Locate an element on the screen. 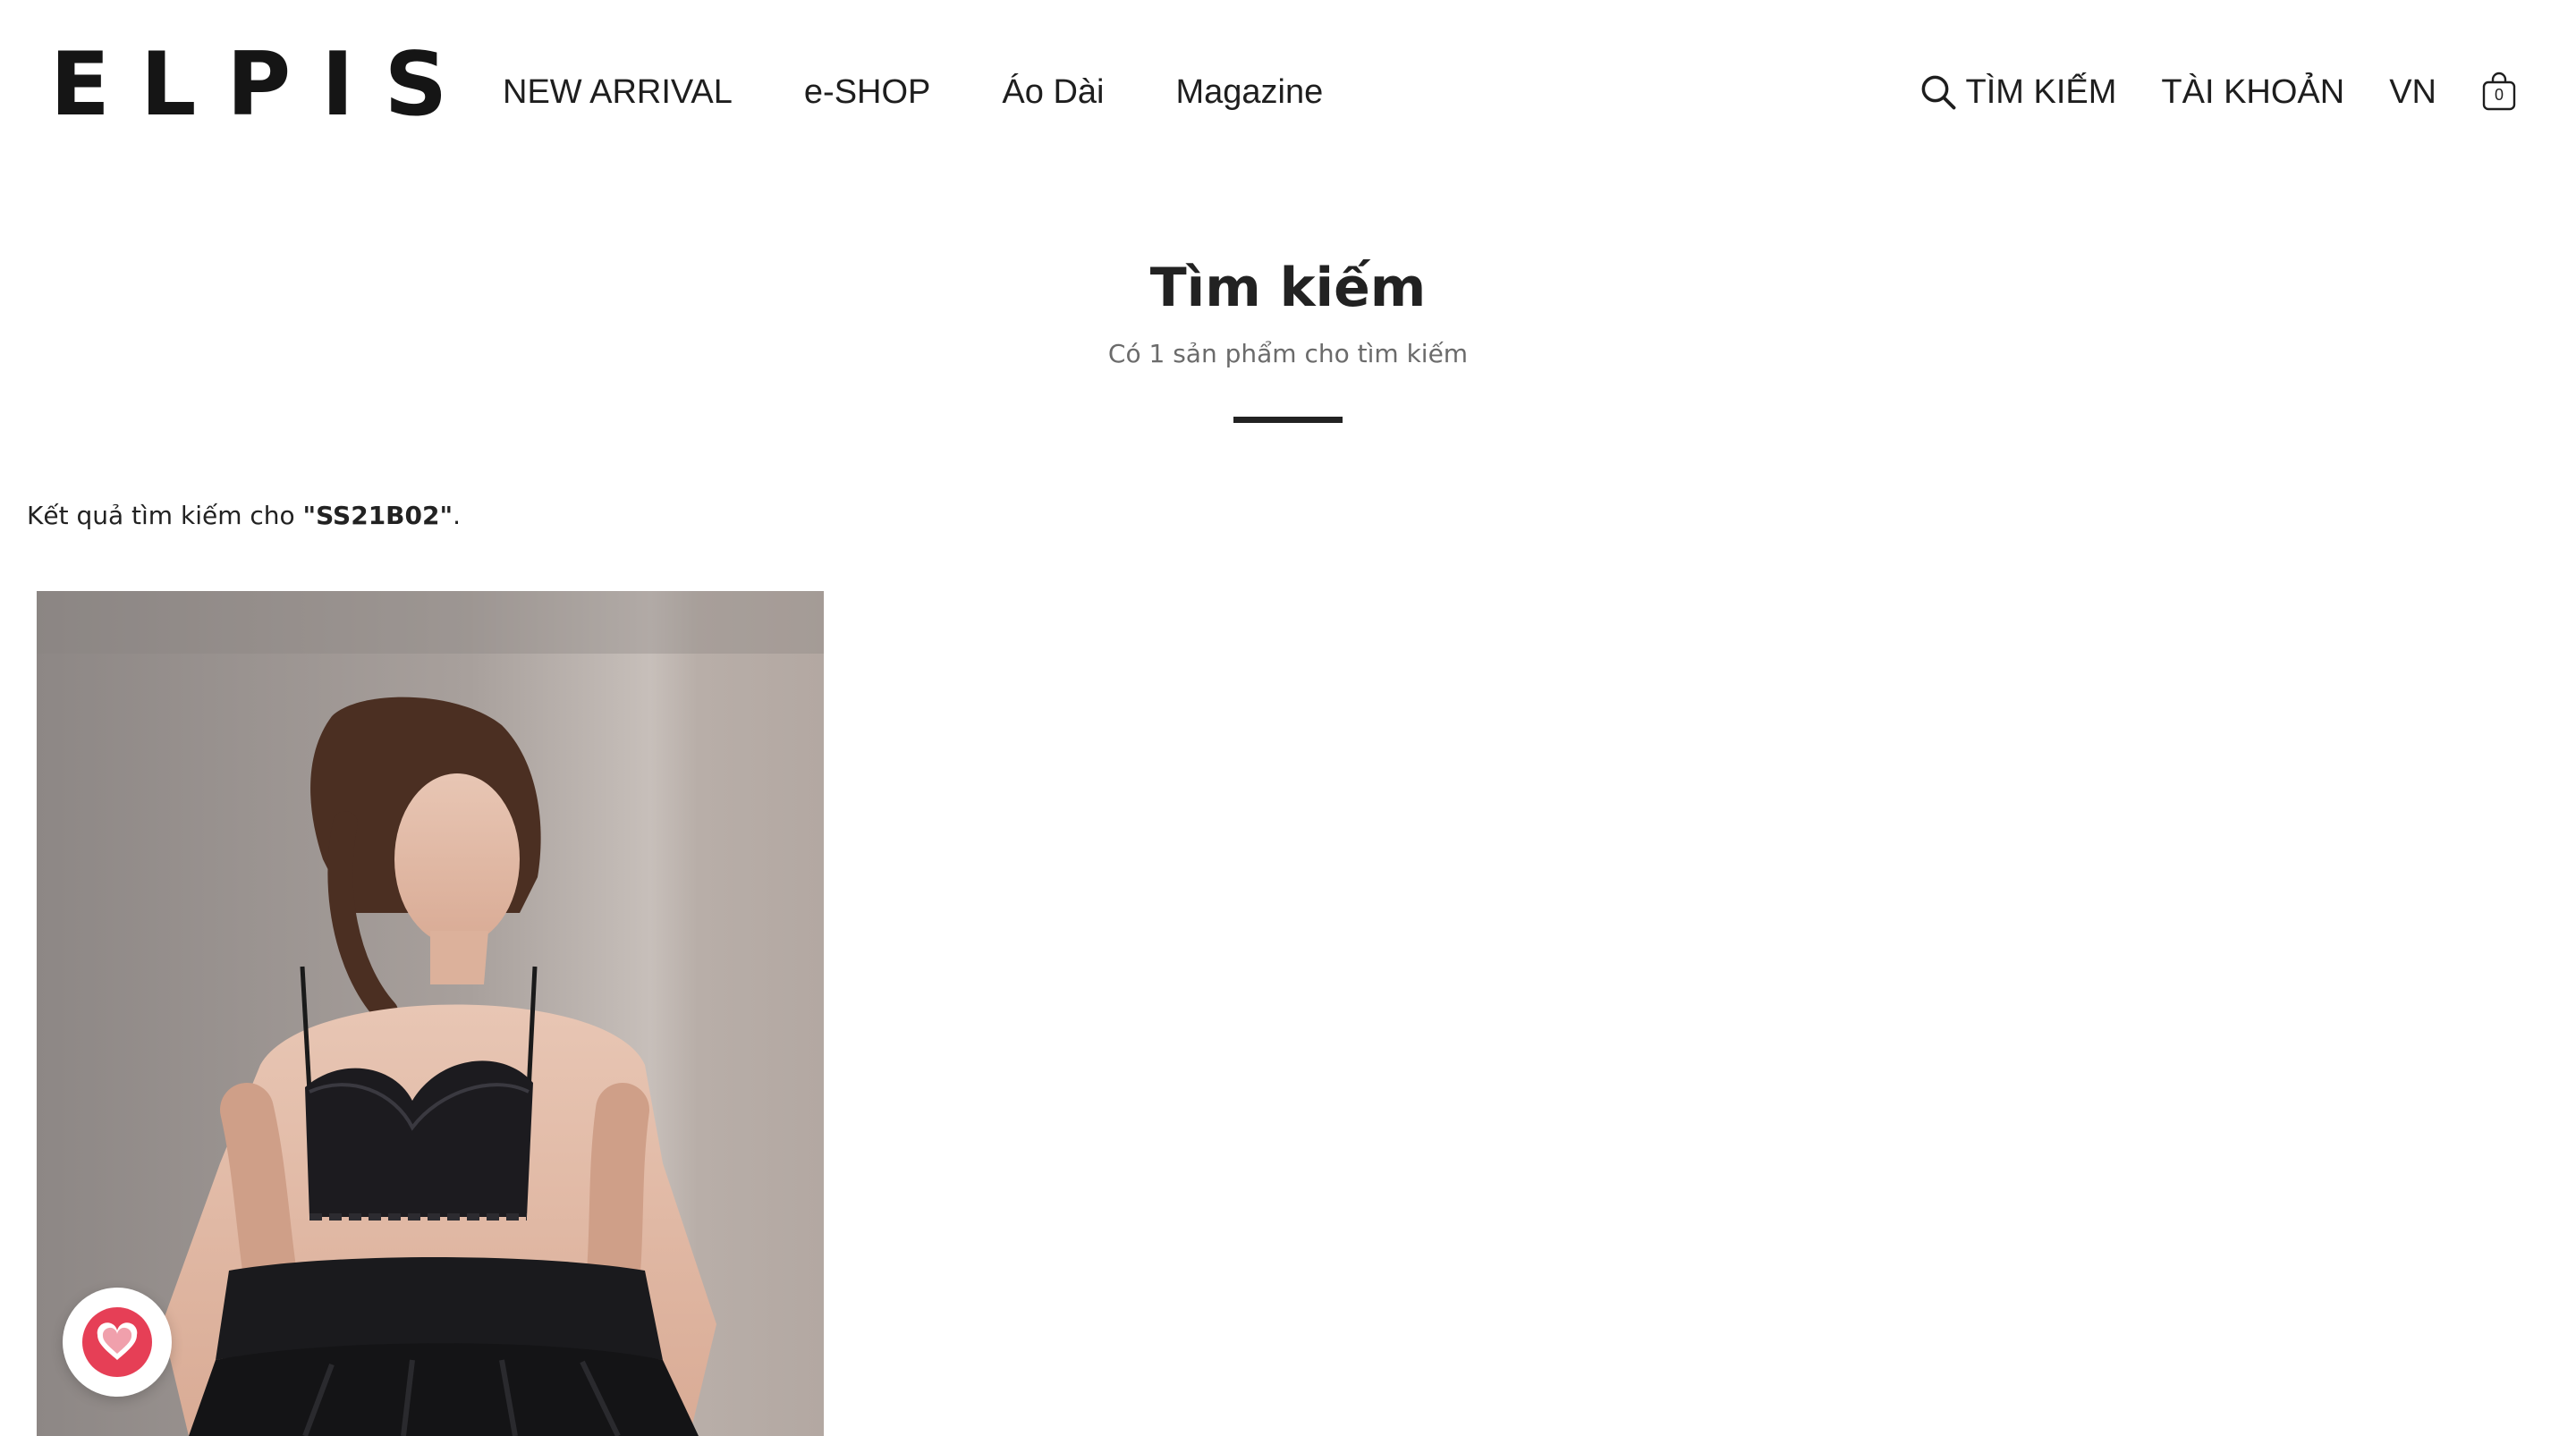 This screenshot has height=1436, width=2576. heart-icon is located at coordinates (117, 1341).